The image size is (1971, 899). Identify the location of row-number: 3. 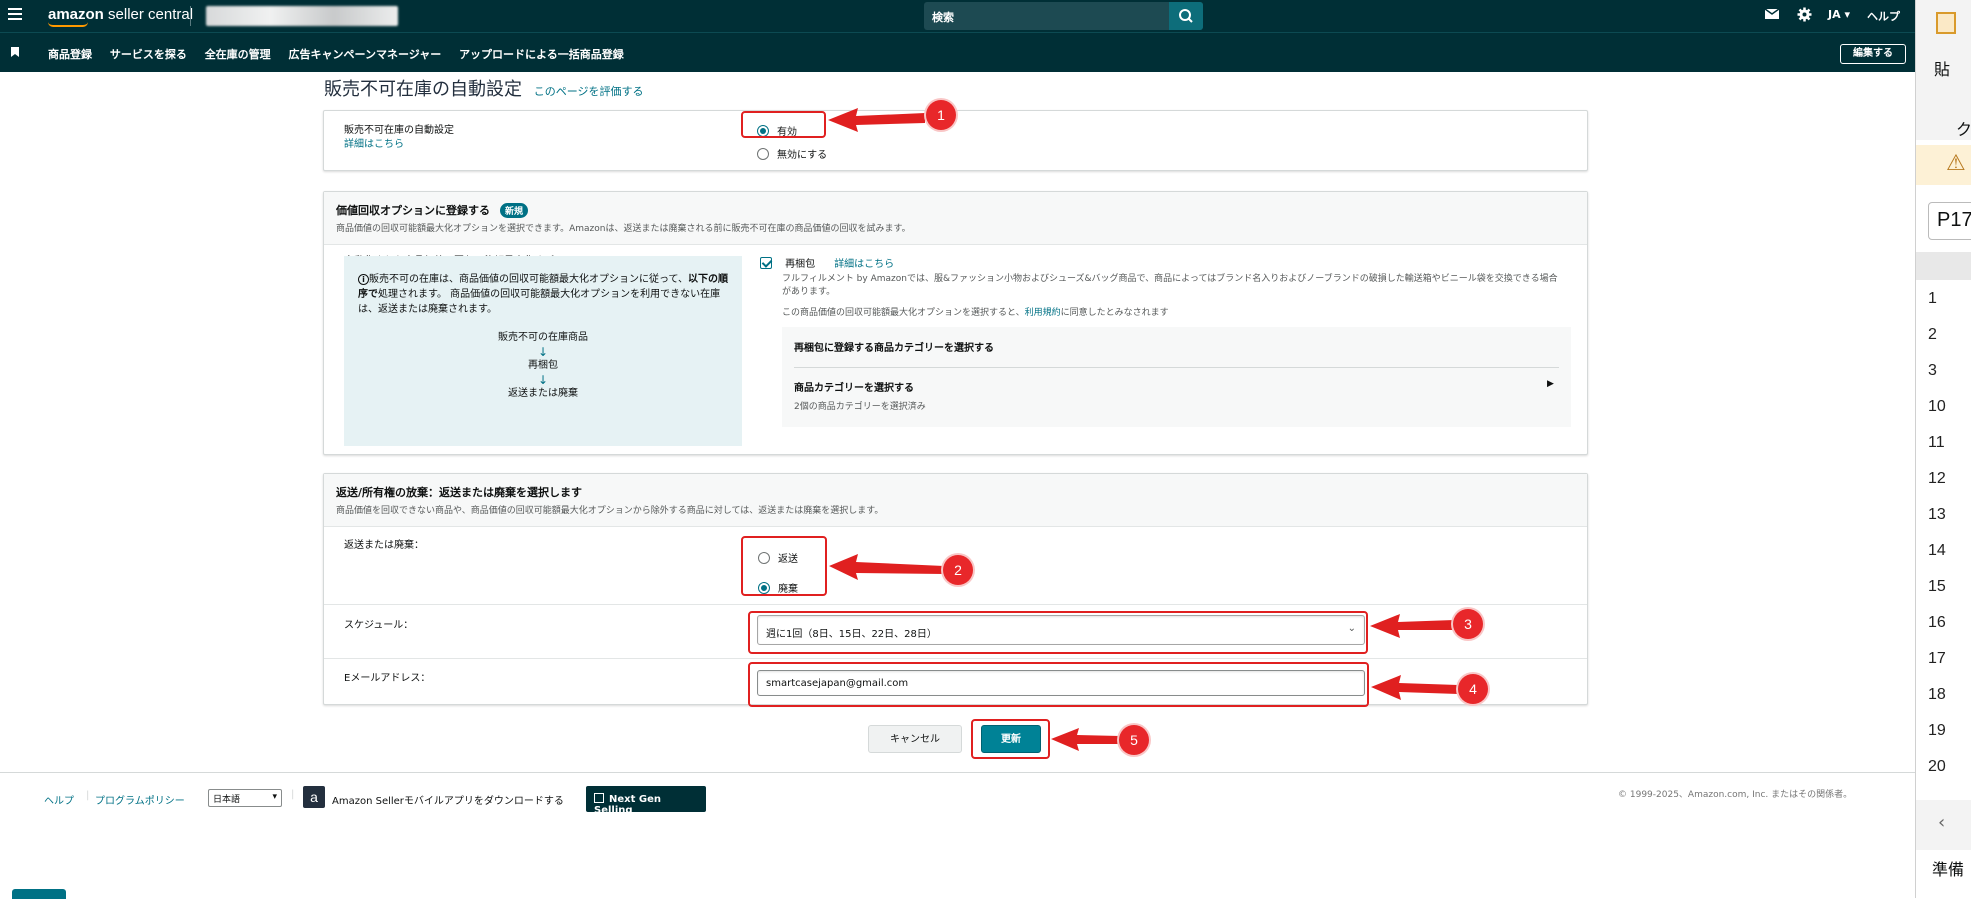
(1932, 371).